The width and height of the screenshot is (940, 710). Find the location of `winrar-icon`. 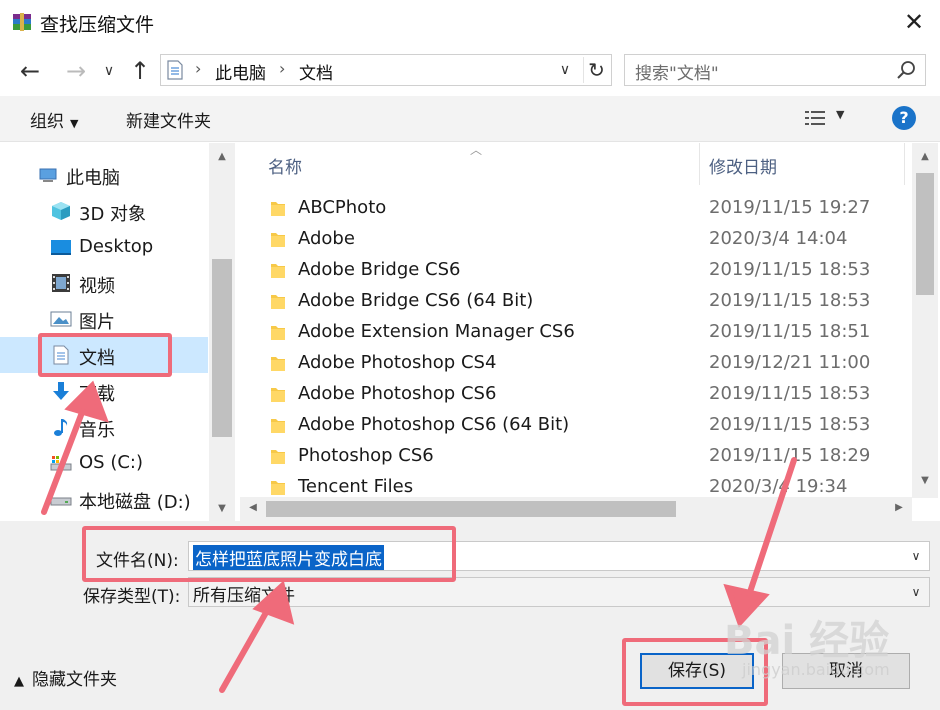

winrar-icon is located at coordinates (22, 22).